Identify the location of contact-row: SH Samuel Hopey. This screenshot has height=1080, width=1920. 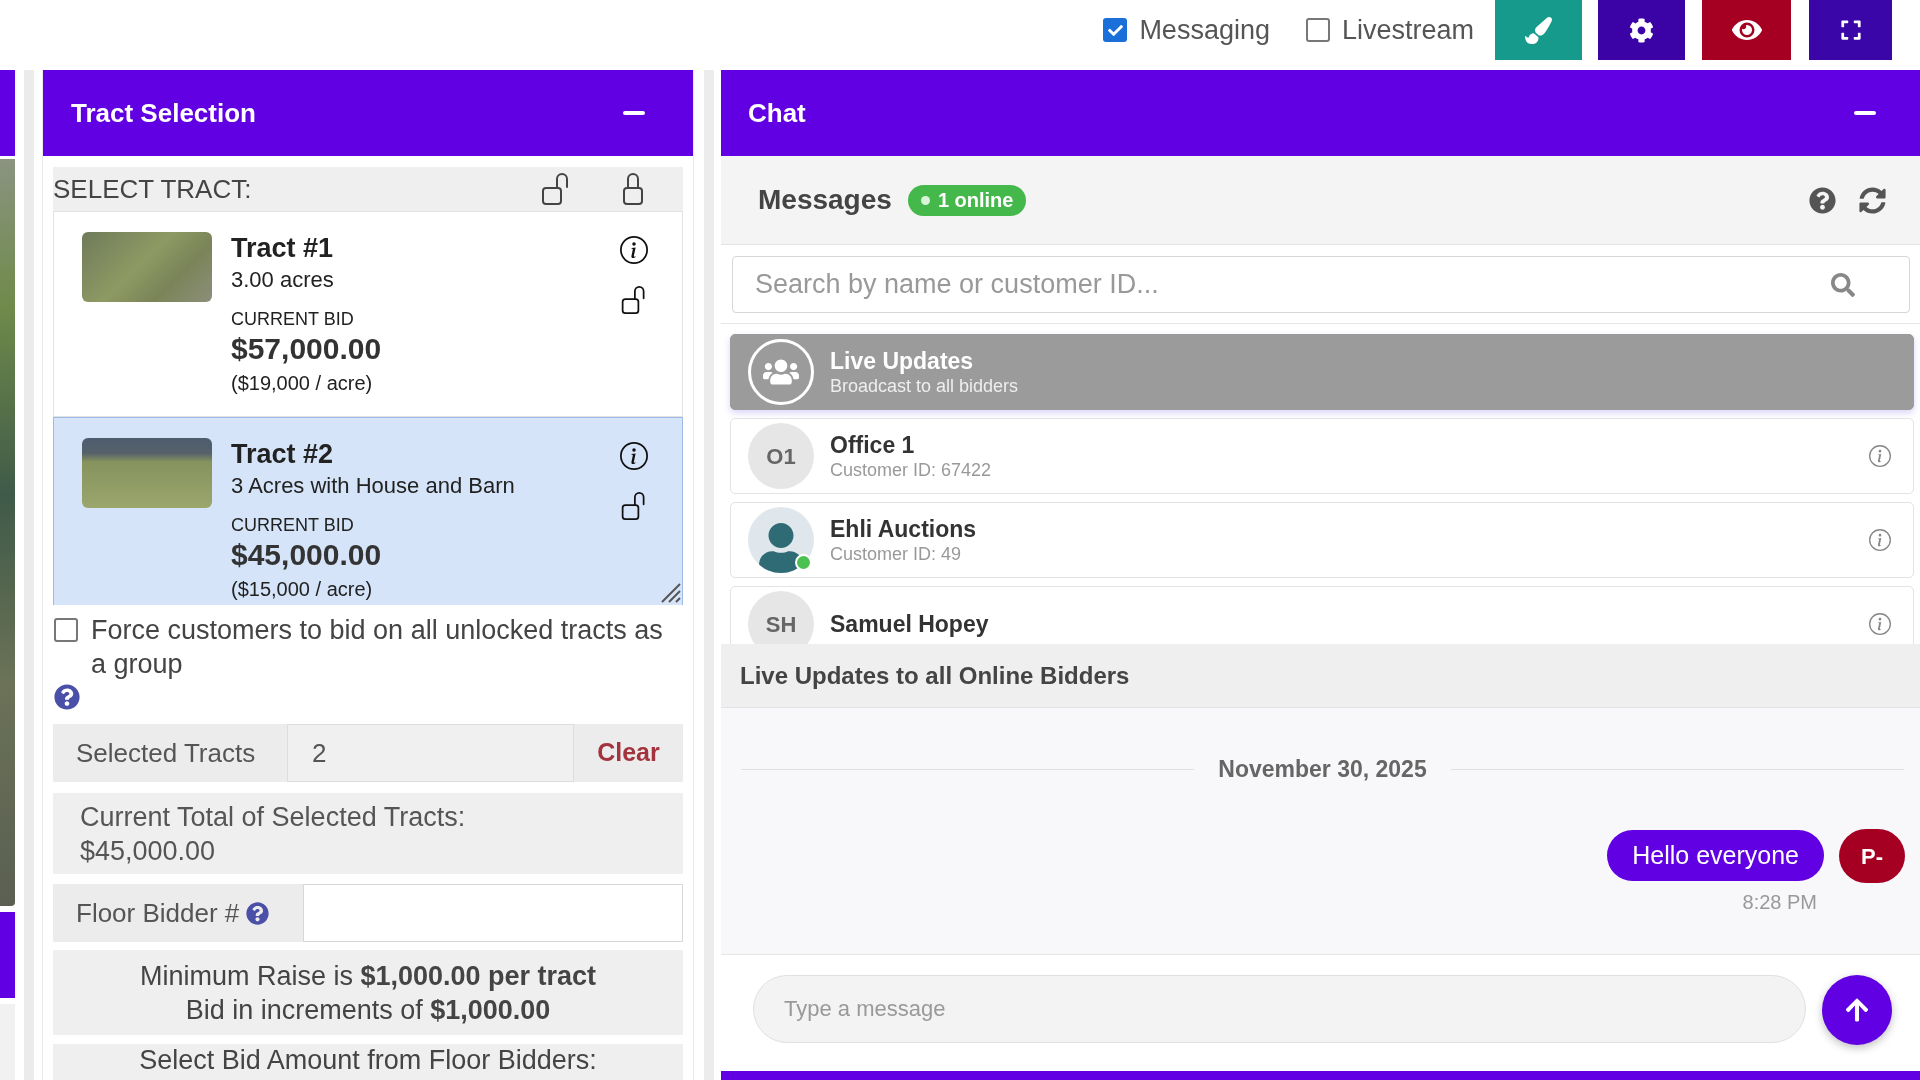
(1322, 615).